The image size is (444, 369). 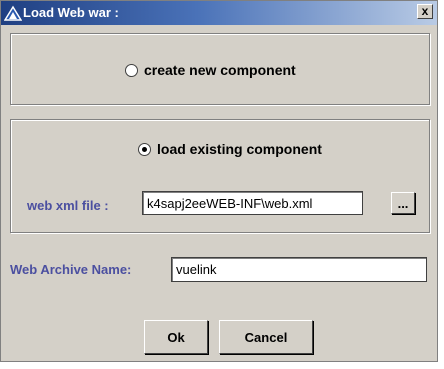 I want to click on create-new-component-radio: create new component, so click(x=210, y=70).